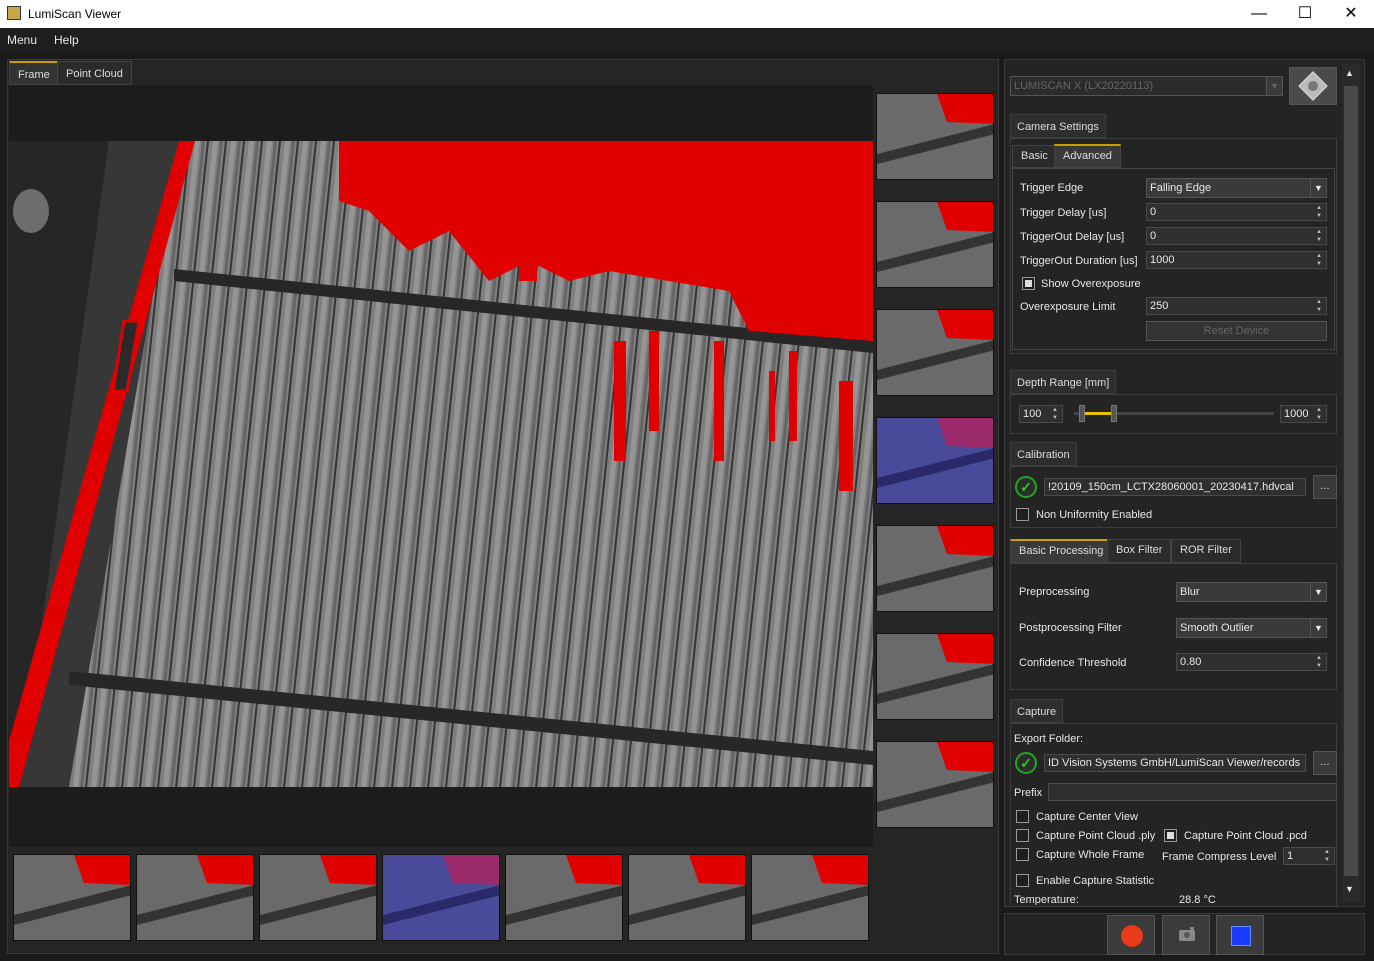 The image size is (1374, 961). What do you see at coordinates (14, 13) in the screenshot?
I see `app-icon` at bounding box center [14, 13].